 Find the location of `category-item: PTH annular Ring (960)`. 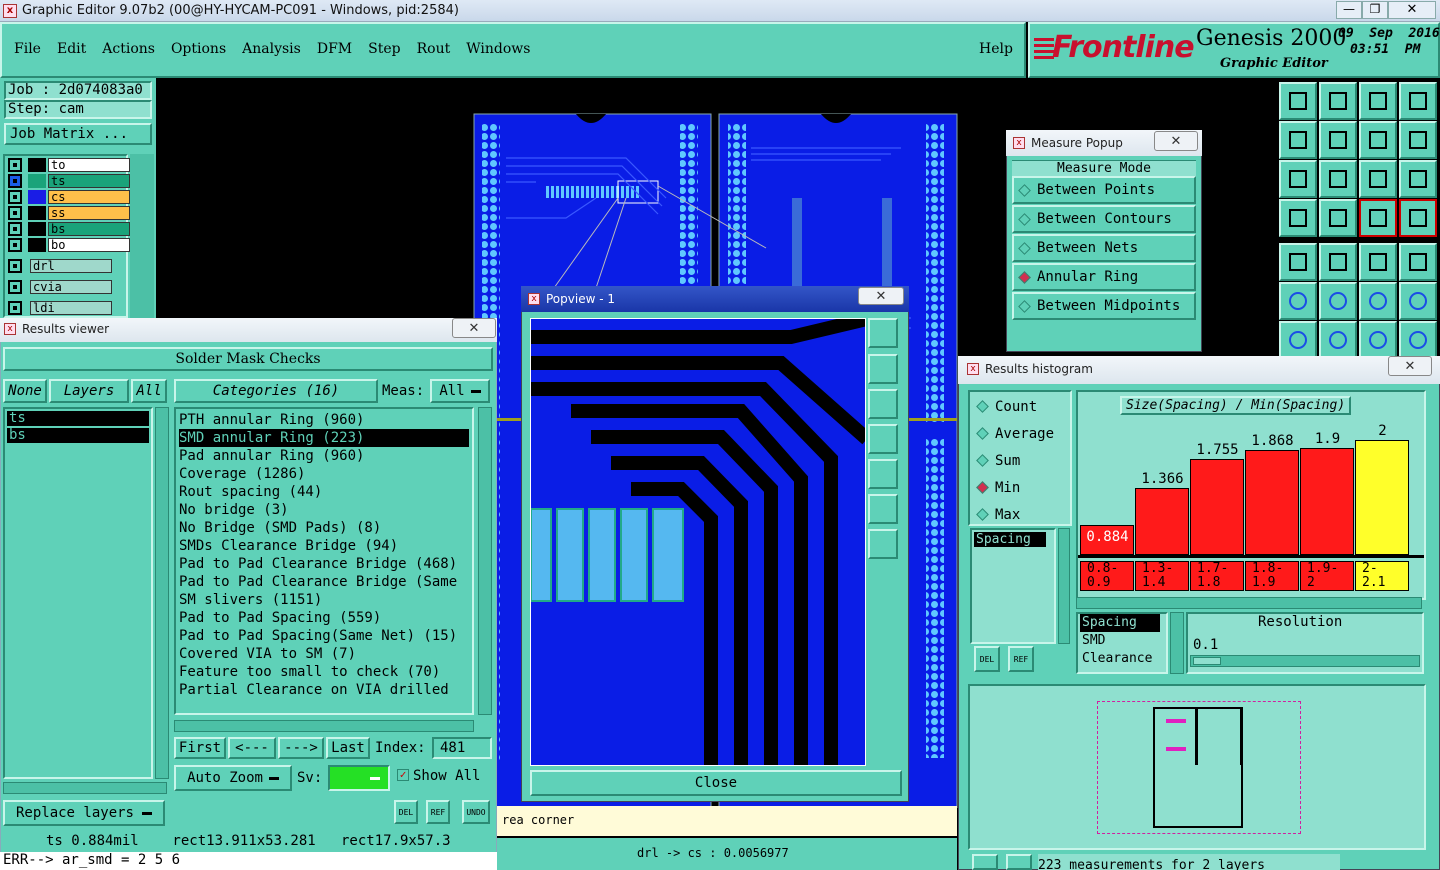

category-item: PTH annular Ring (960) is located at coordinates (324, 420).